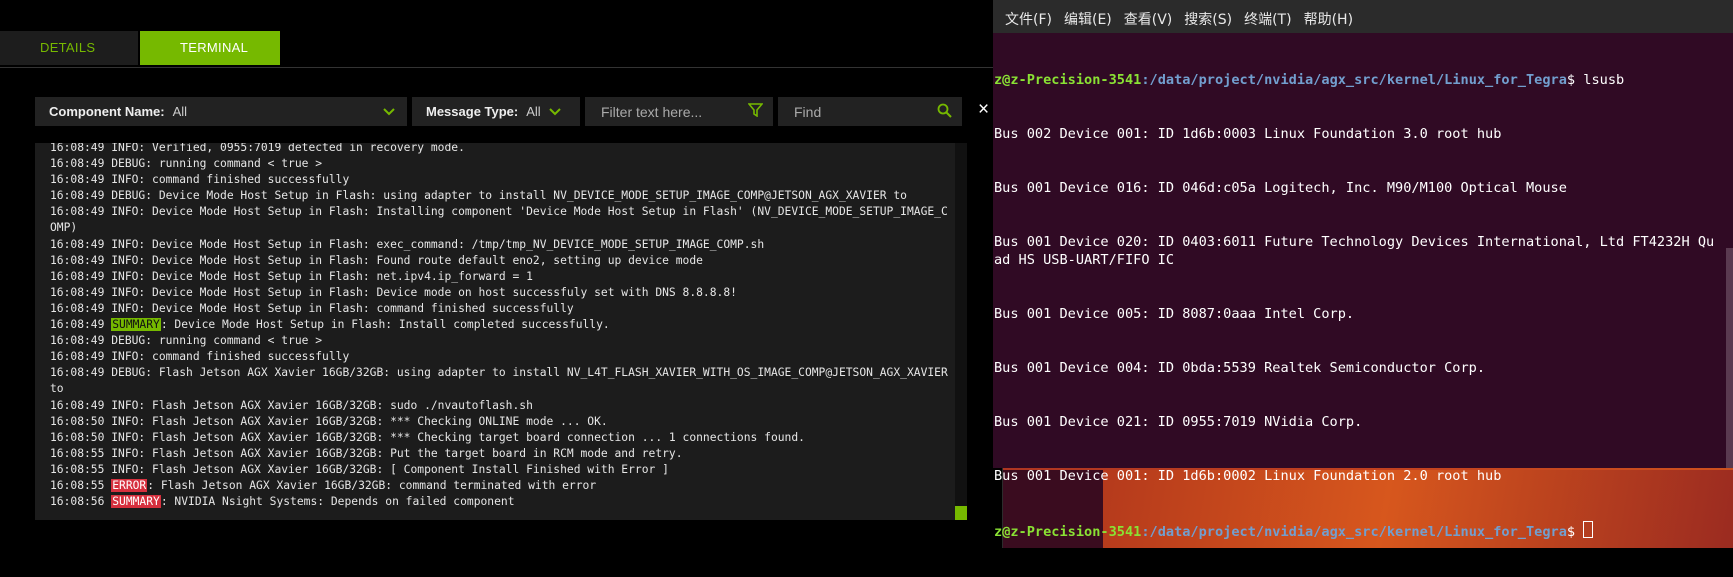 Image resolution: width=1733 pixels, height=577 pixels. What do you see at coordinates (864, 111) in the screenshot?
I see `find-input` at bounding box center [864, 111].